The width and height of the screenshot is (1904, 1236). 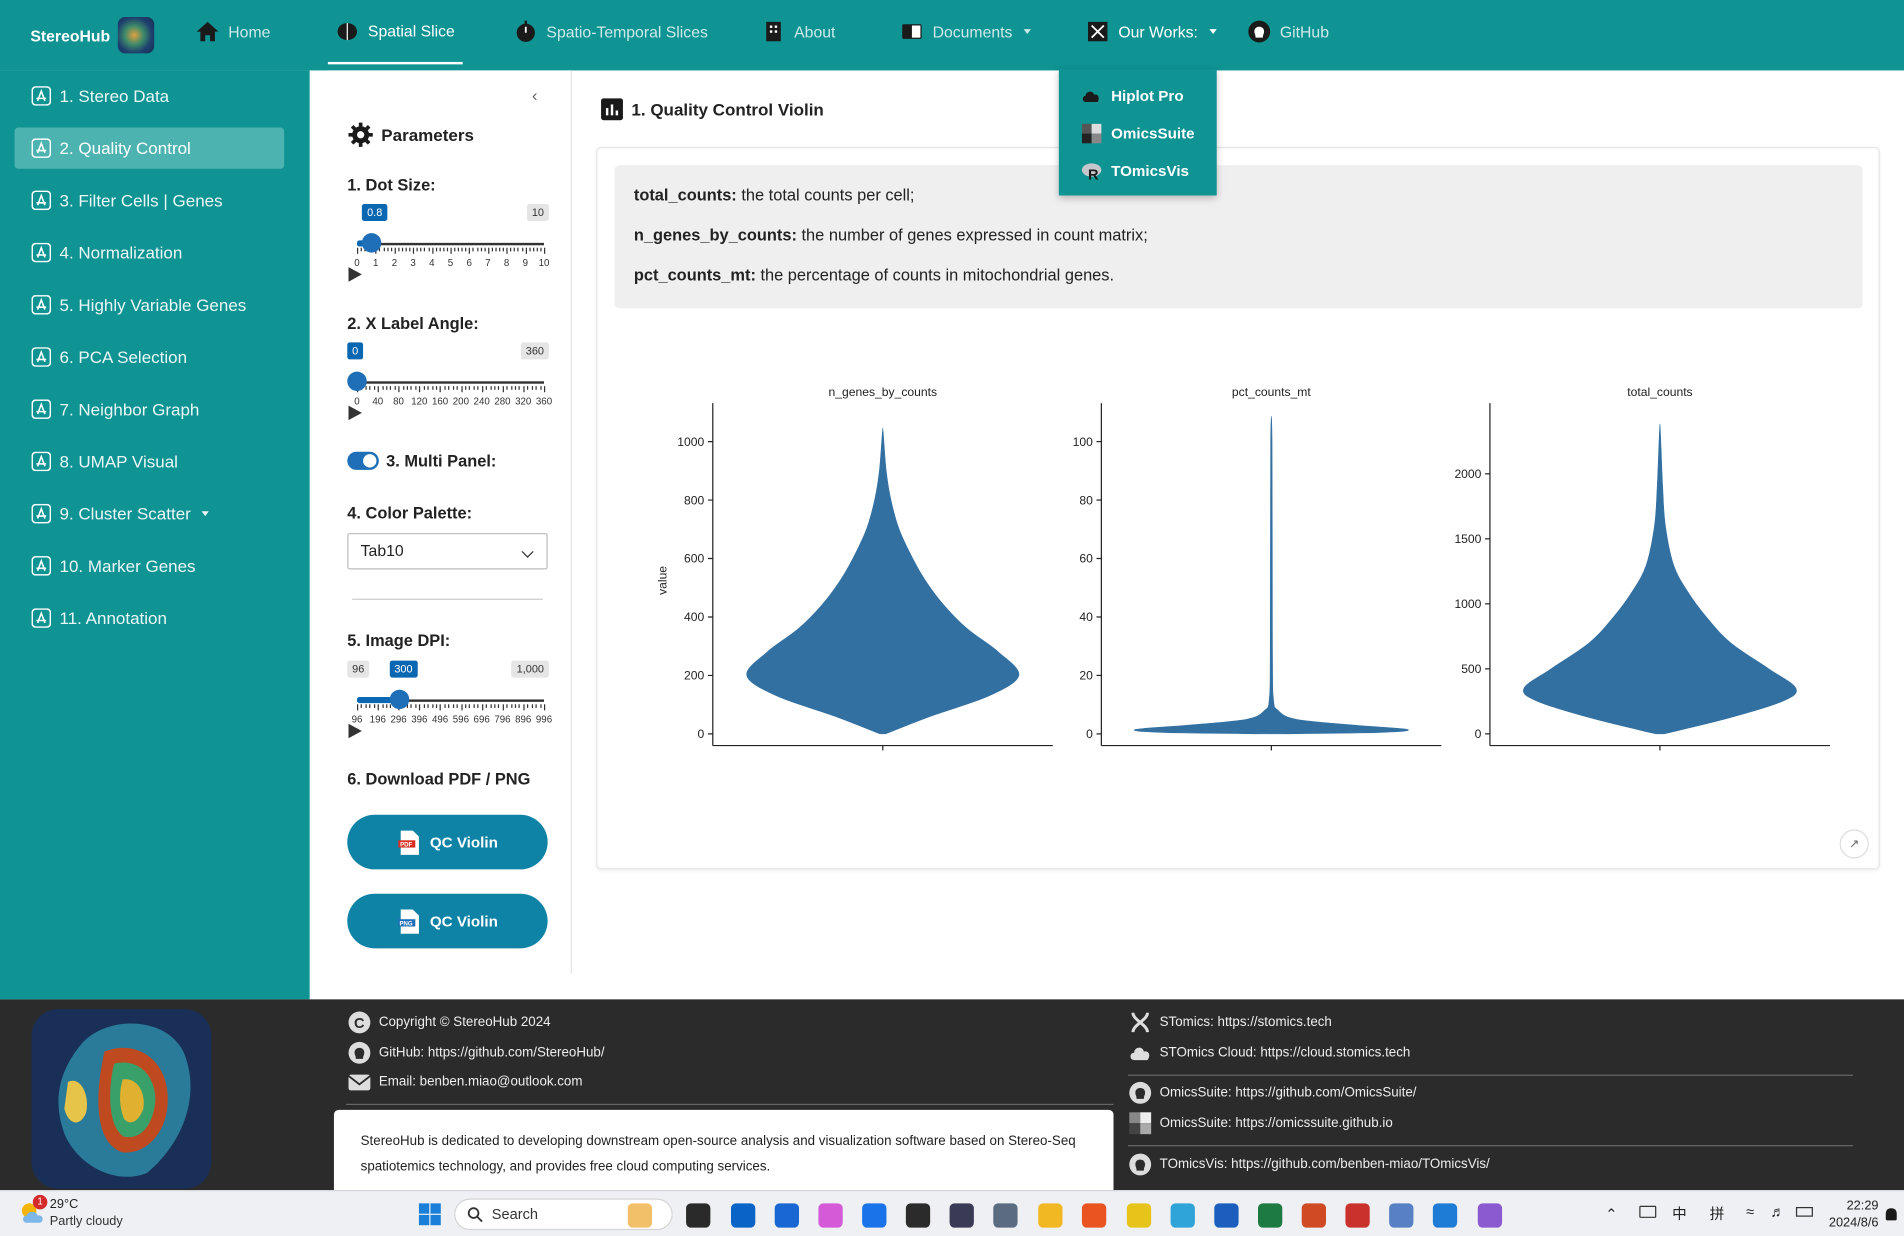 I want to click on notepad-icon, so click(x=874, y=1215).